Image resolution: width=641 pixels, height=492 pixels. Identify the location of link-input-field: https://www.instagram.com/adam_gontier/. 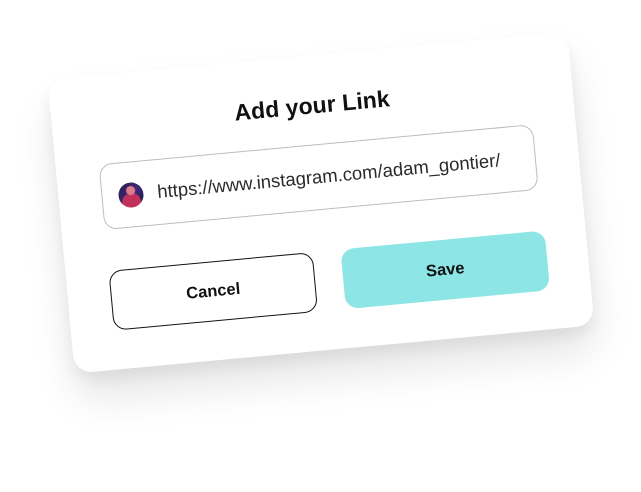
(318, 177).